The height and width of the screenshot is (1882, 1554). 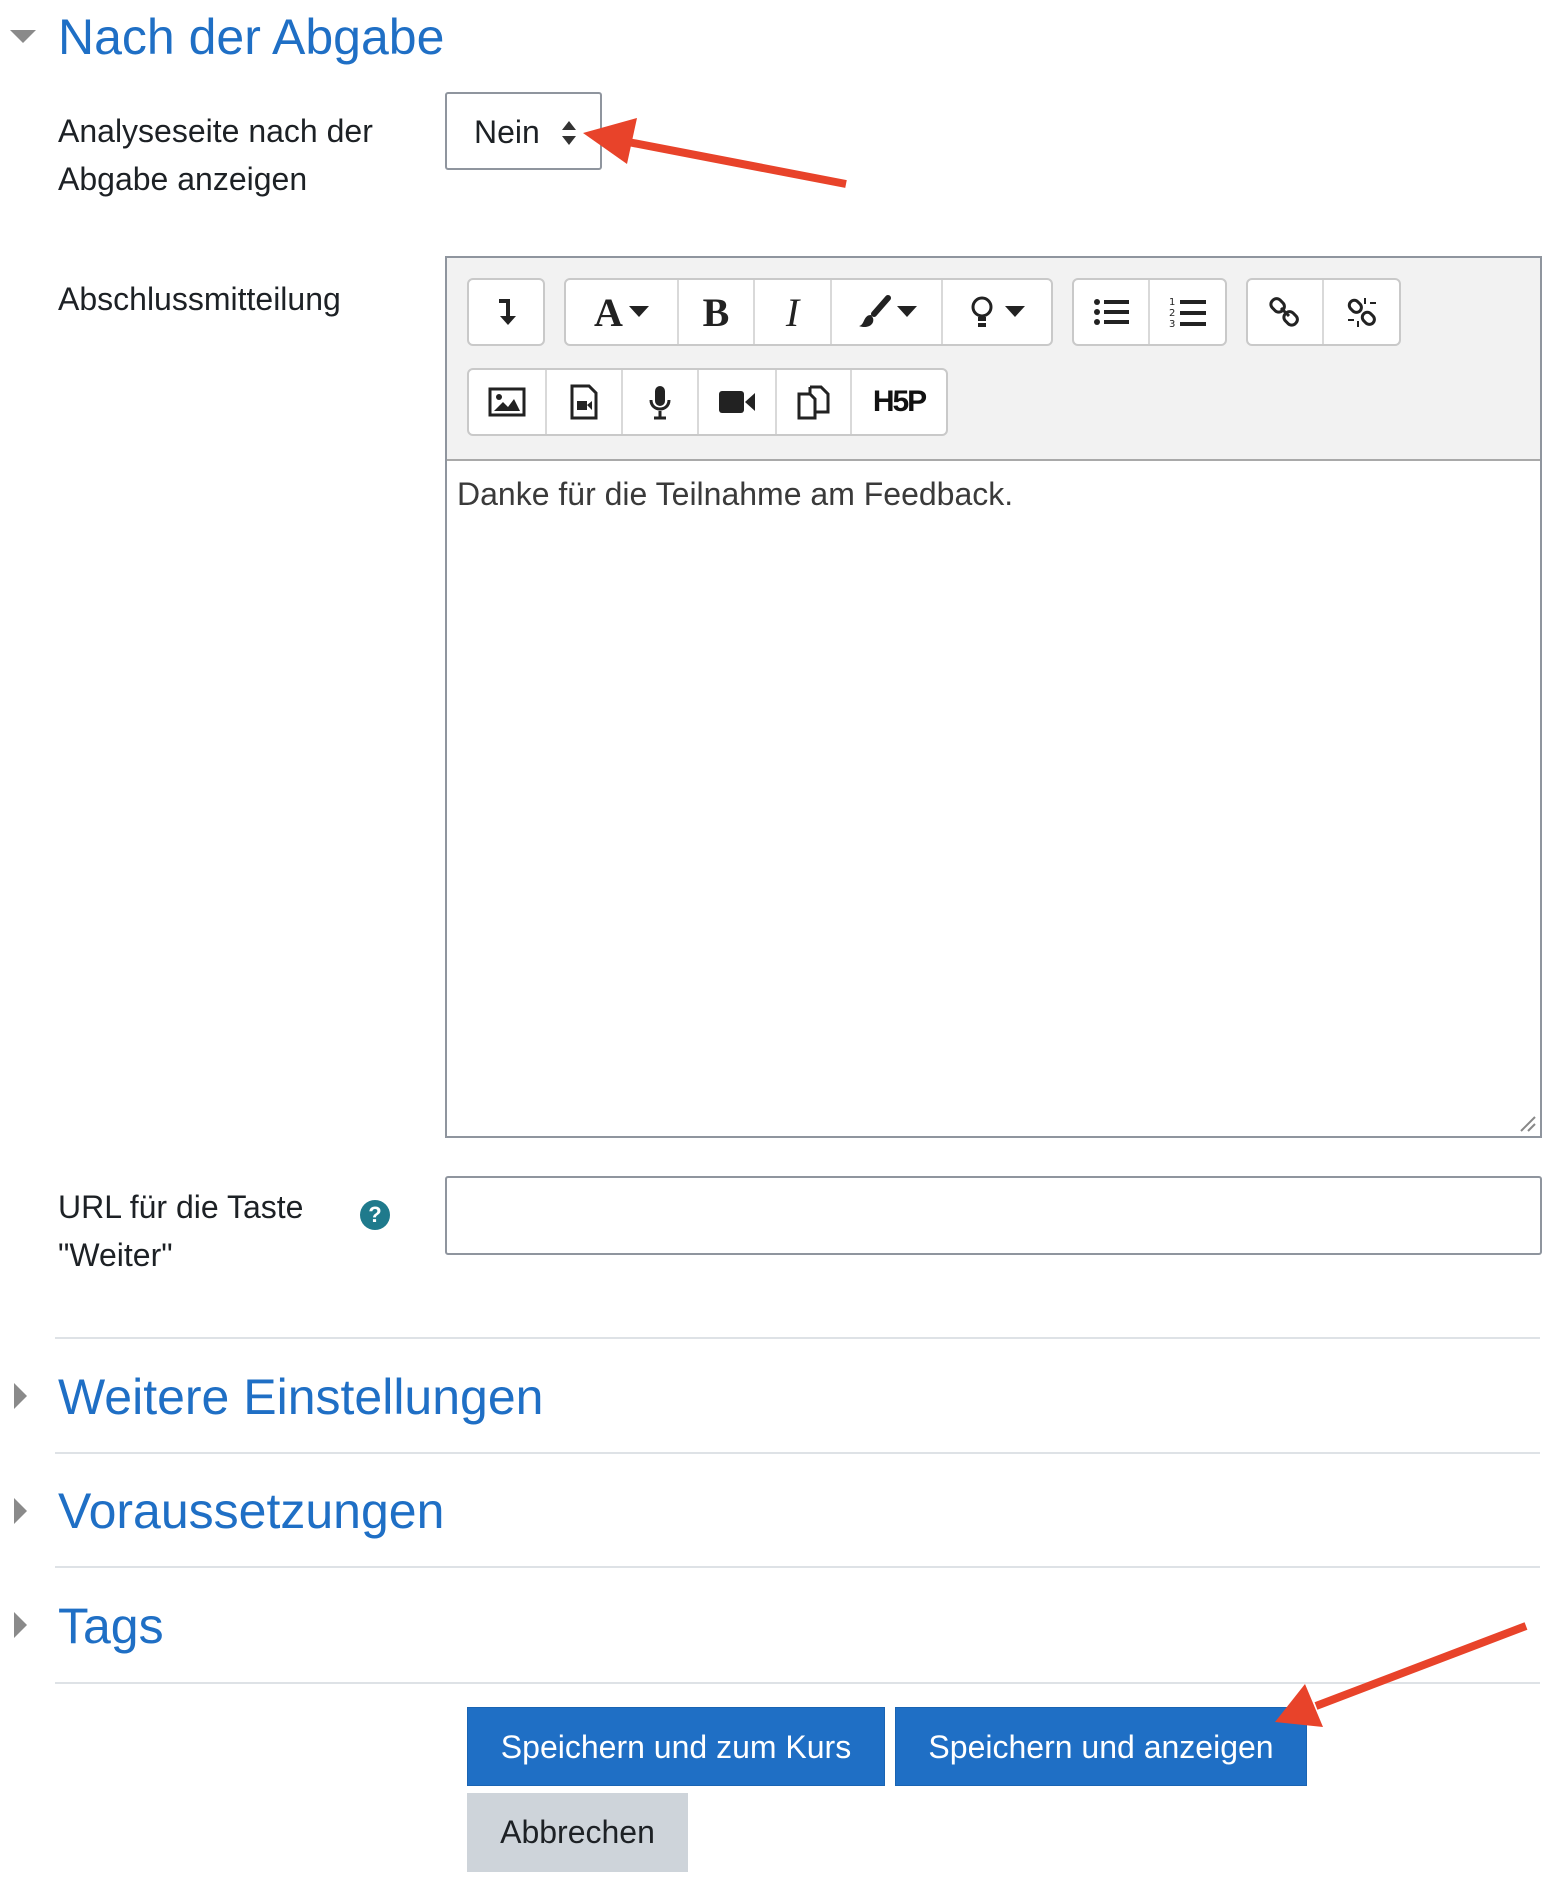 What do you see at coordinates (1172, 313) in the screenshot?
I see `svg-text: 2` at bounding box center [1172, 313].